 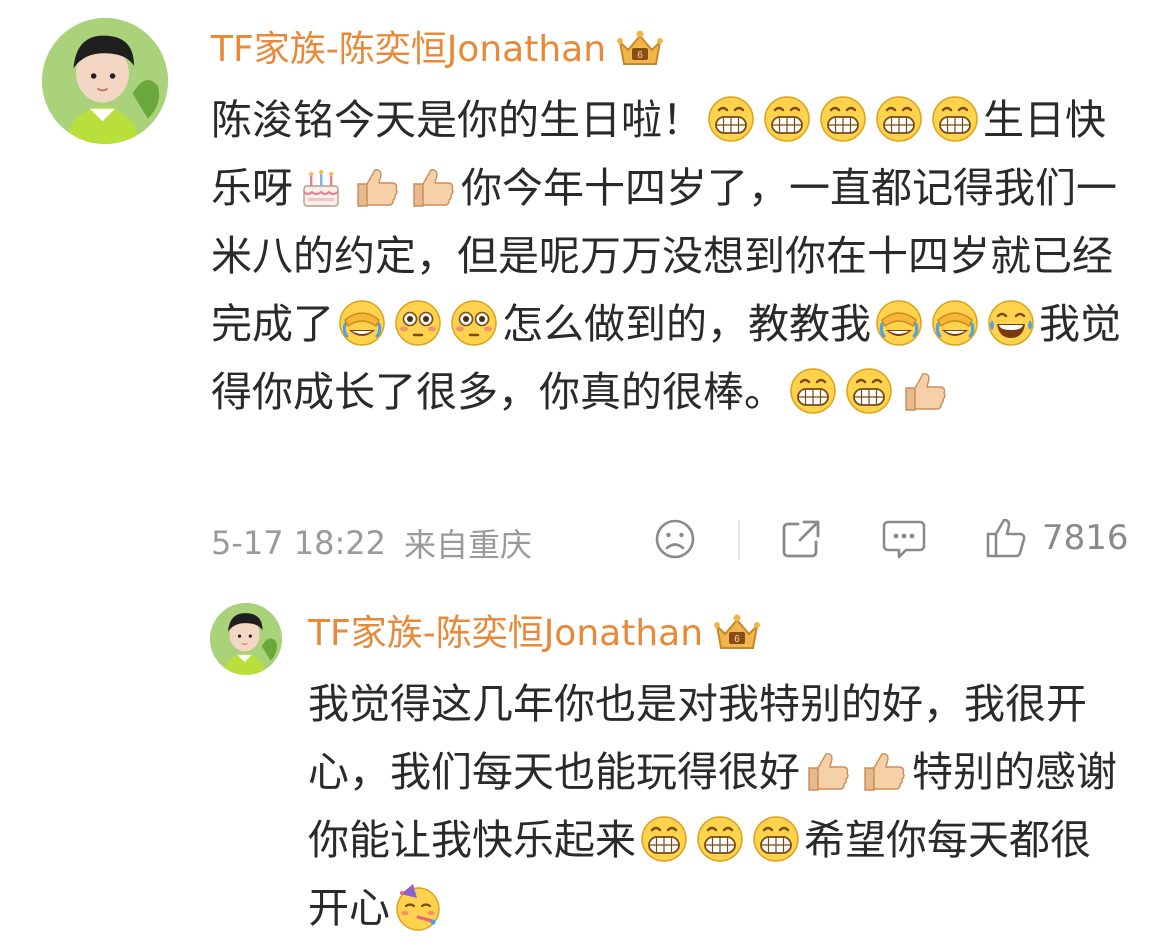 I want to click on comment-actions: 7816, so click(x=890, y=540).